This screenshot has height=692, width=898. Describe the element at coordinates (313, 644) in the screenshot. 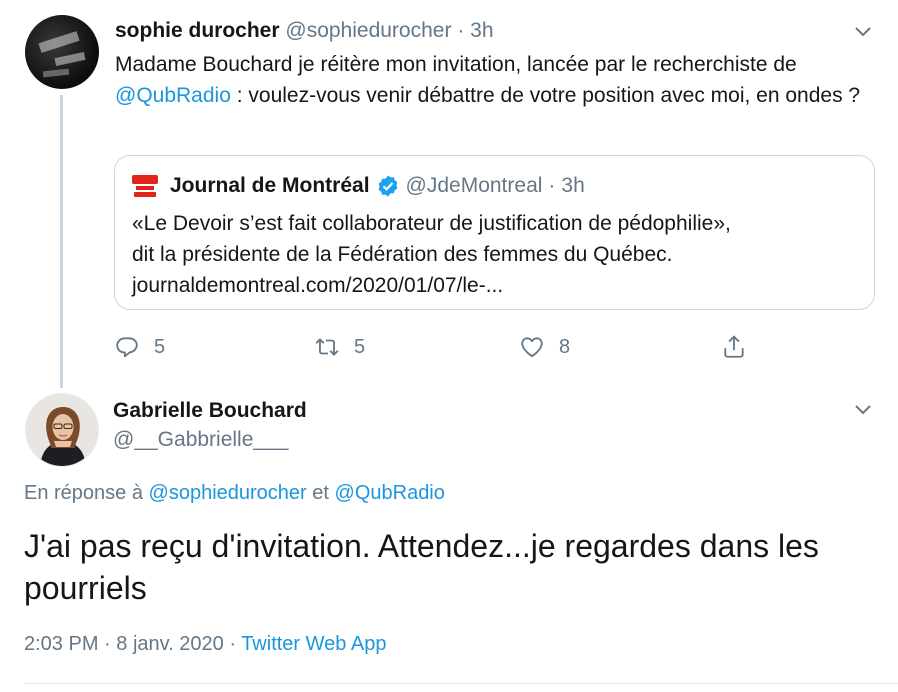

I see `source-link: Twitter Web App` at that location.